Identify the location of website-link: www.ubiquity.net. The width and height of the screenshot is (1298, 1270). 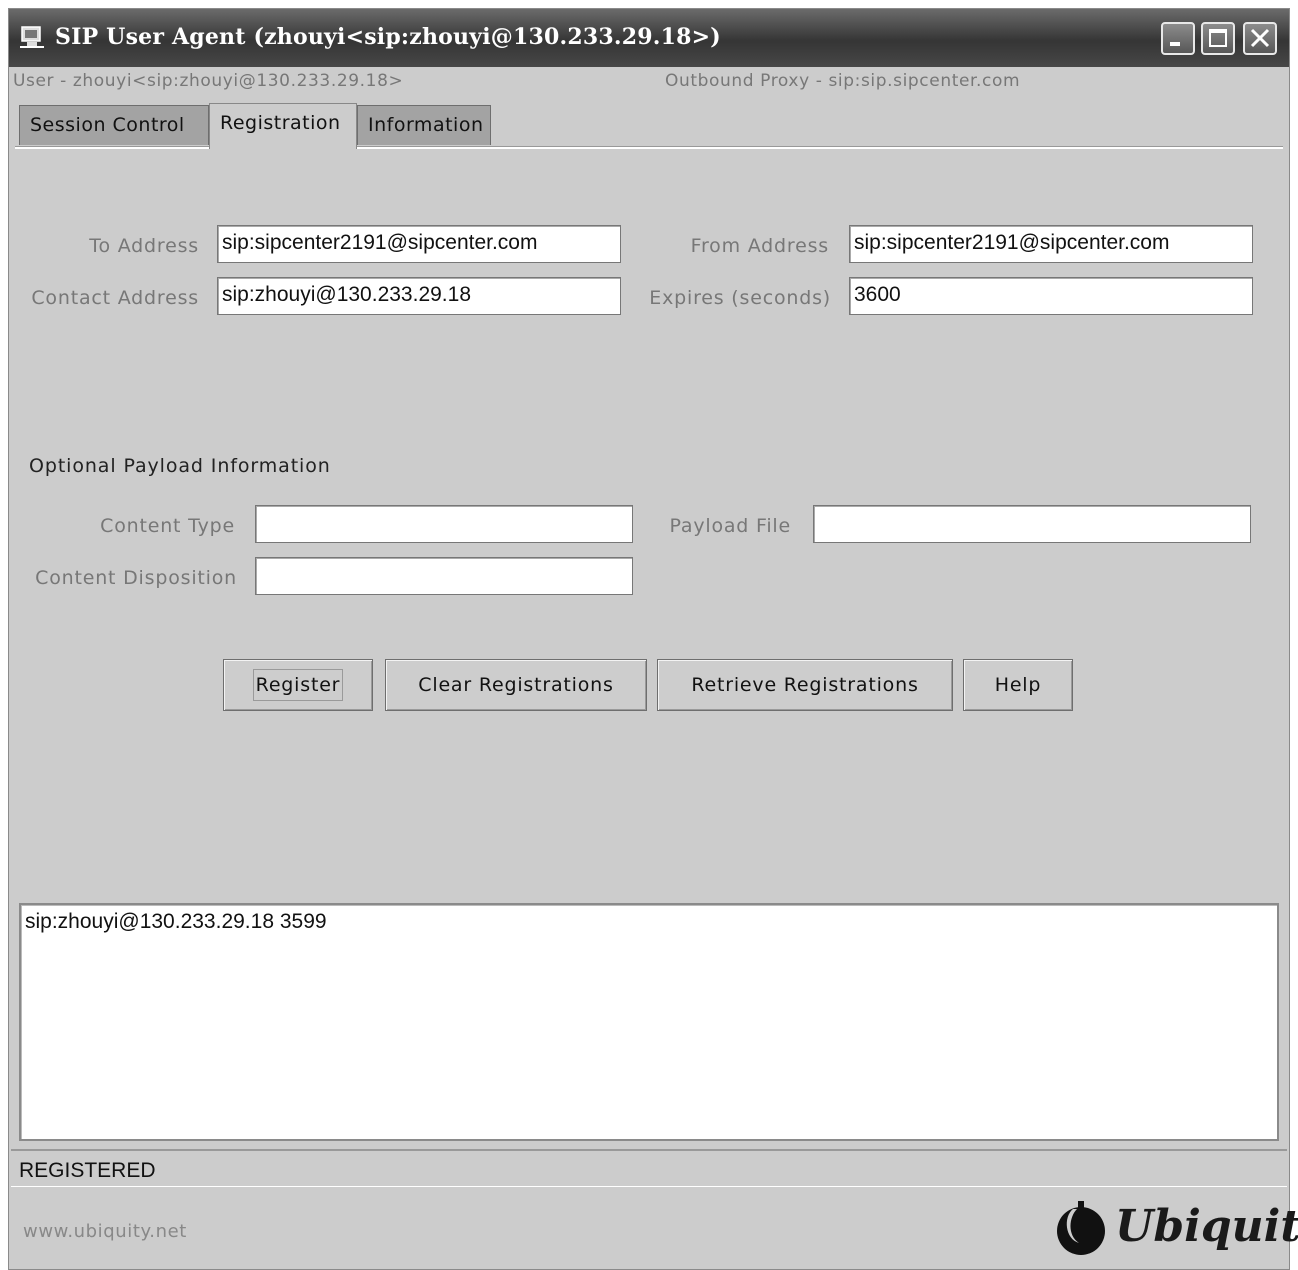
(105, 1231).